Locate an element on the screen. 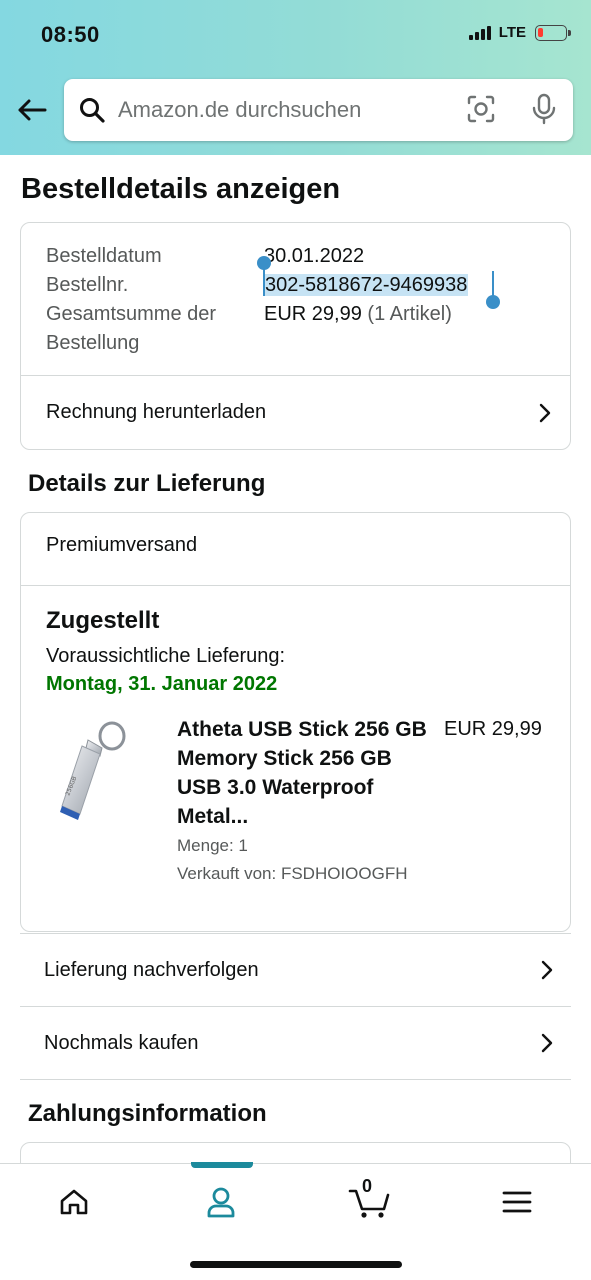 Image resolution: width=591 pixels, height=1280 pixels. payment-section-title: Zahlungsinformation is located at coordinates (147, 1113).